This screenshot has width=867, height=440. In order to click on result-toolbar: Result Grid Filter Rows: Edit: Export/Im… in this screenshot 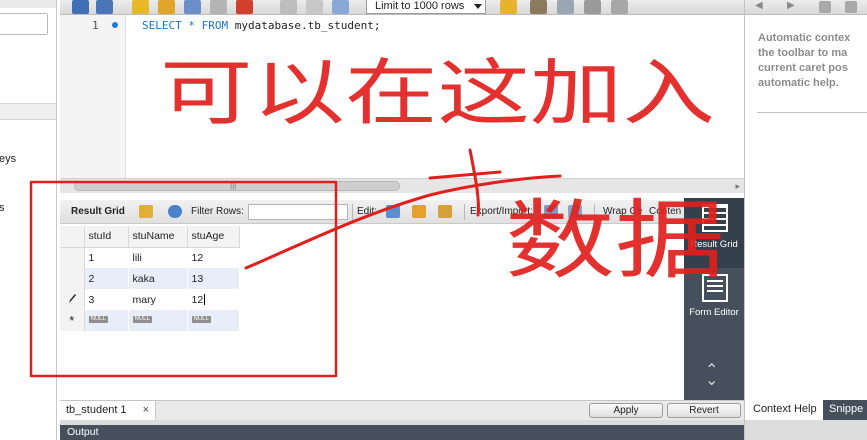, I will do `click(372, 212)`.